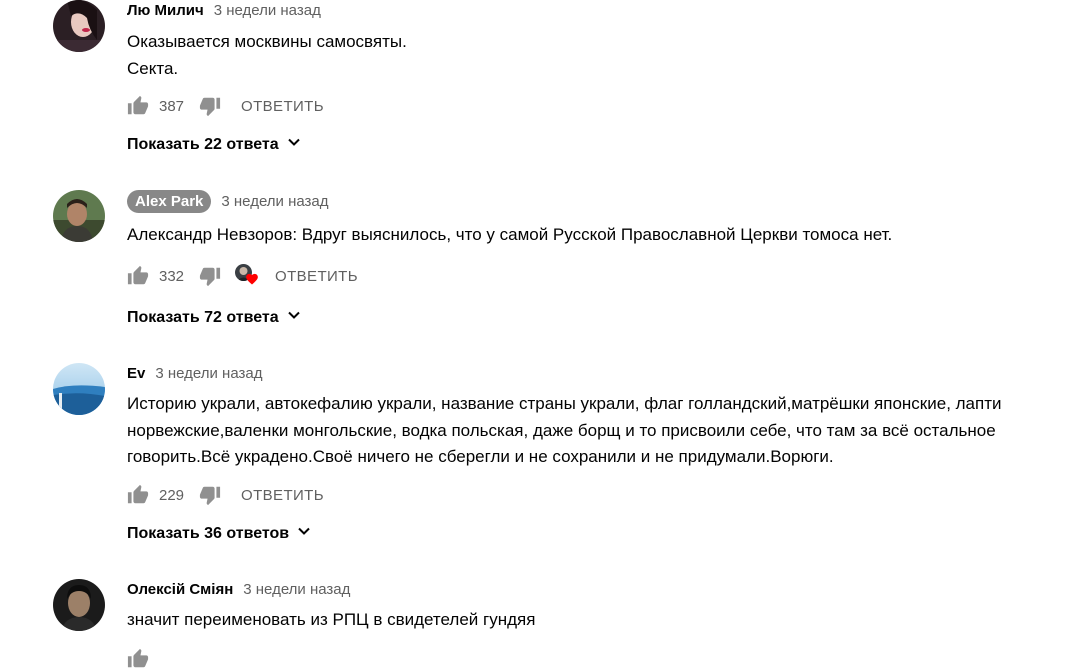 The image size is (1092, 670). I want to click on show-replies-label: Показать 36 ответов, so click(208, 533).